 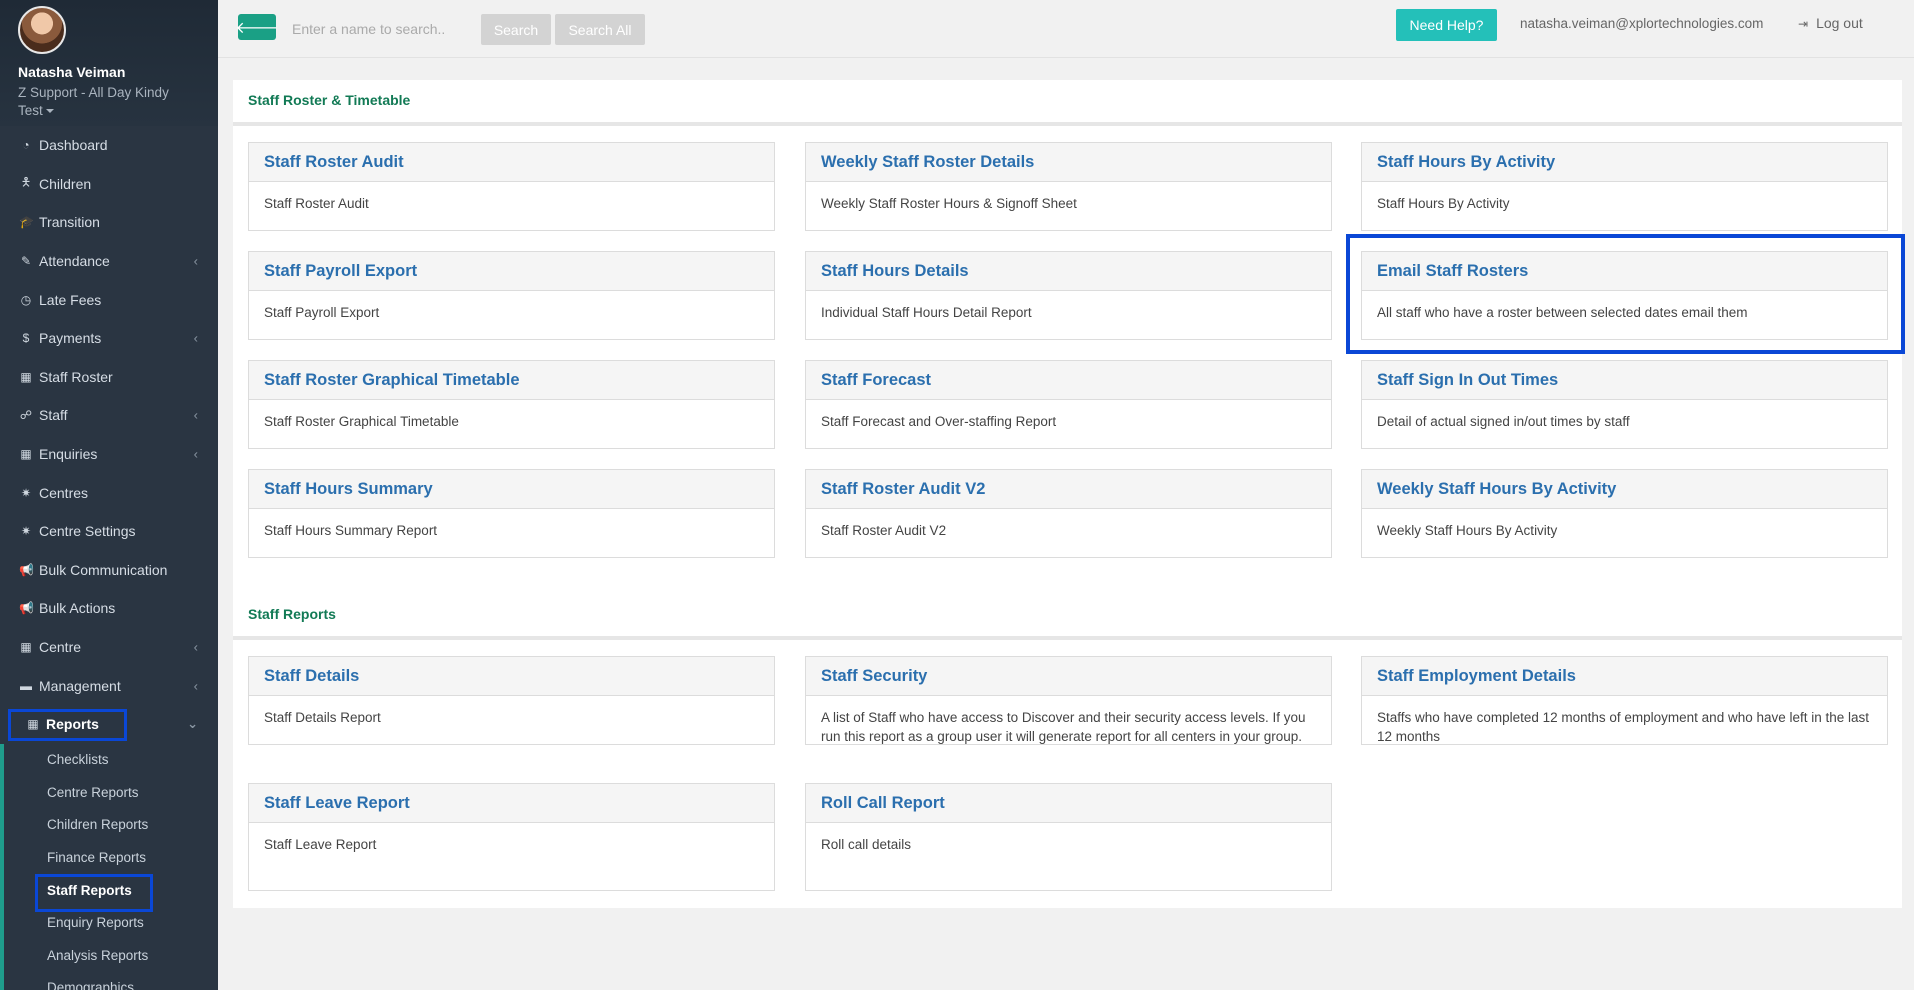 What do you see at coordinates (511, 295) in the screenshot?
I see `report-card-staff-payroll-export: Staff Payroll Export Staff Payroll Export` at bounding box center [511, 295].